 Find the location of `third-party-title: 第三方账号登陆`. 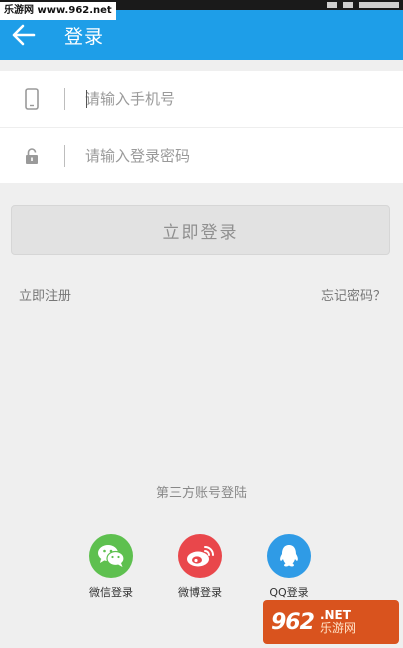

third-party-title: 第三方账号登陆 is located at coordinates (201, 493).